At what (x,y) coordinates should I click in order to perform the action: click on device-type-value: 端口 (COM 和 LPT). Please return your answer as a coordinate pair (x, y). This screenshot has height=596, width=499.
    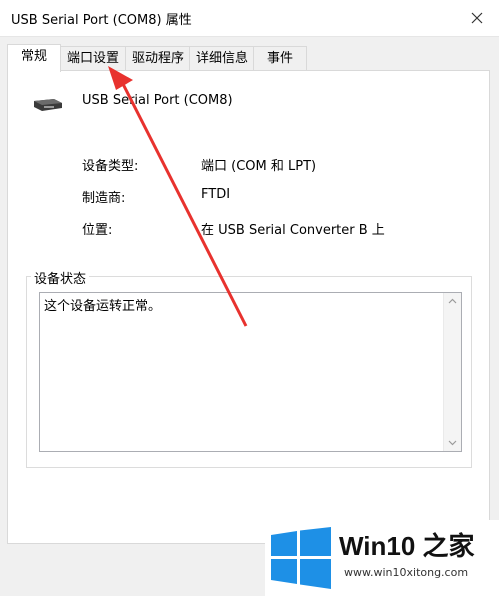
    Looking at the image, I should click on (259, 166).